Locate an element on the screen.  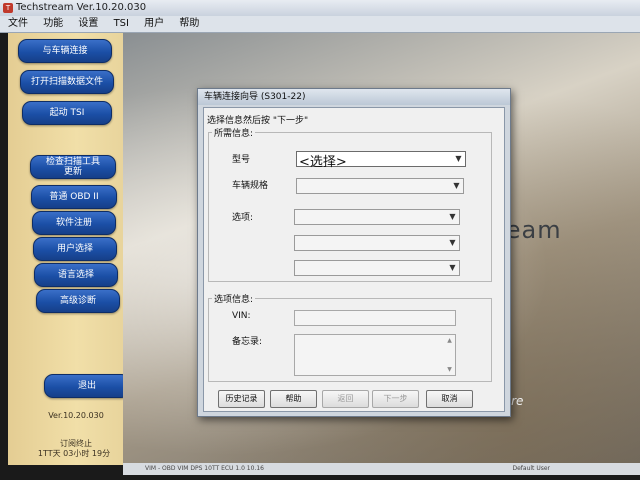
model-select: <选择> ▼ is located at coordinates (381, 160).